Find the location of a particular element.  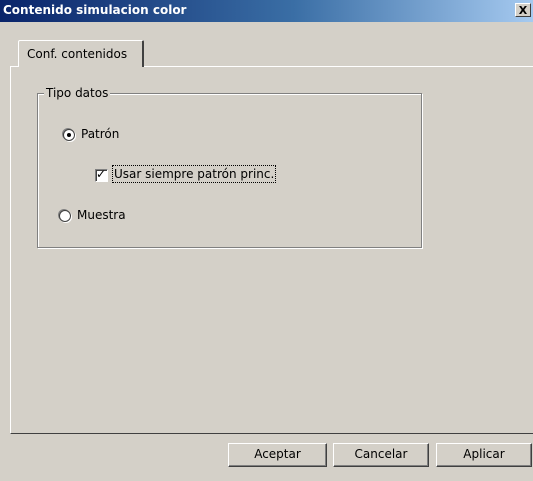

radio-patron-label: Patrón is located at coordinates (100, 134).